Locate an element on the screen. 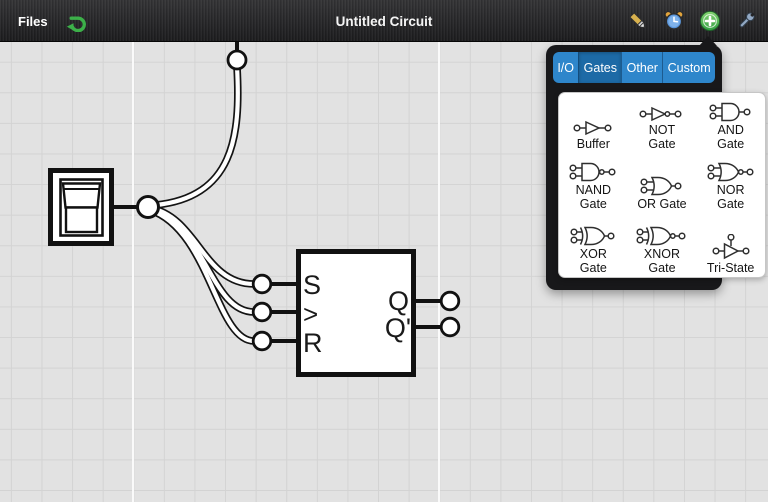 The height and width of the screenshot is (502, 768). palette-item-nor-gate: NOR Gate is located at coordinates (730, 184).